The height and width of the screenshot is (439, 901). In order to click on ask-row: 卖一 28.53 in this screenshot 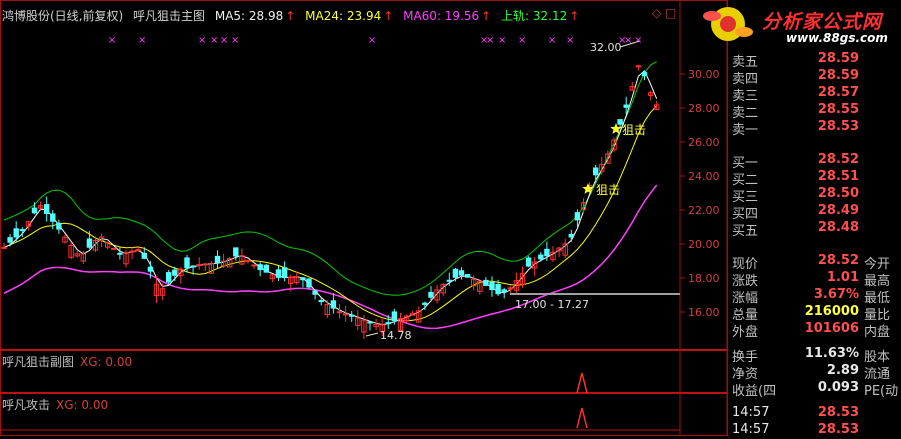, I will do `click(814, 128)`.